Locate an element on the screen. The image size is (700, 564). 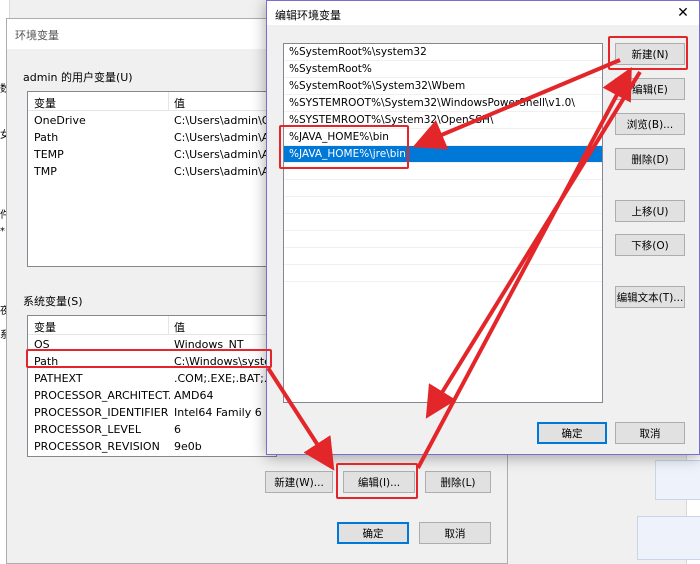
variable-name: Path is located at coordinates (46, 137).